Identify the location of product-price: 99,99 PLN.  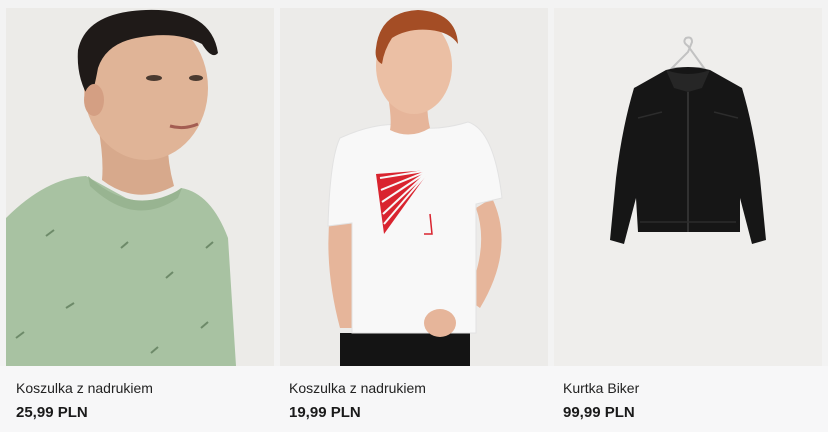
(599, 412).